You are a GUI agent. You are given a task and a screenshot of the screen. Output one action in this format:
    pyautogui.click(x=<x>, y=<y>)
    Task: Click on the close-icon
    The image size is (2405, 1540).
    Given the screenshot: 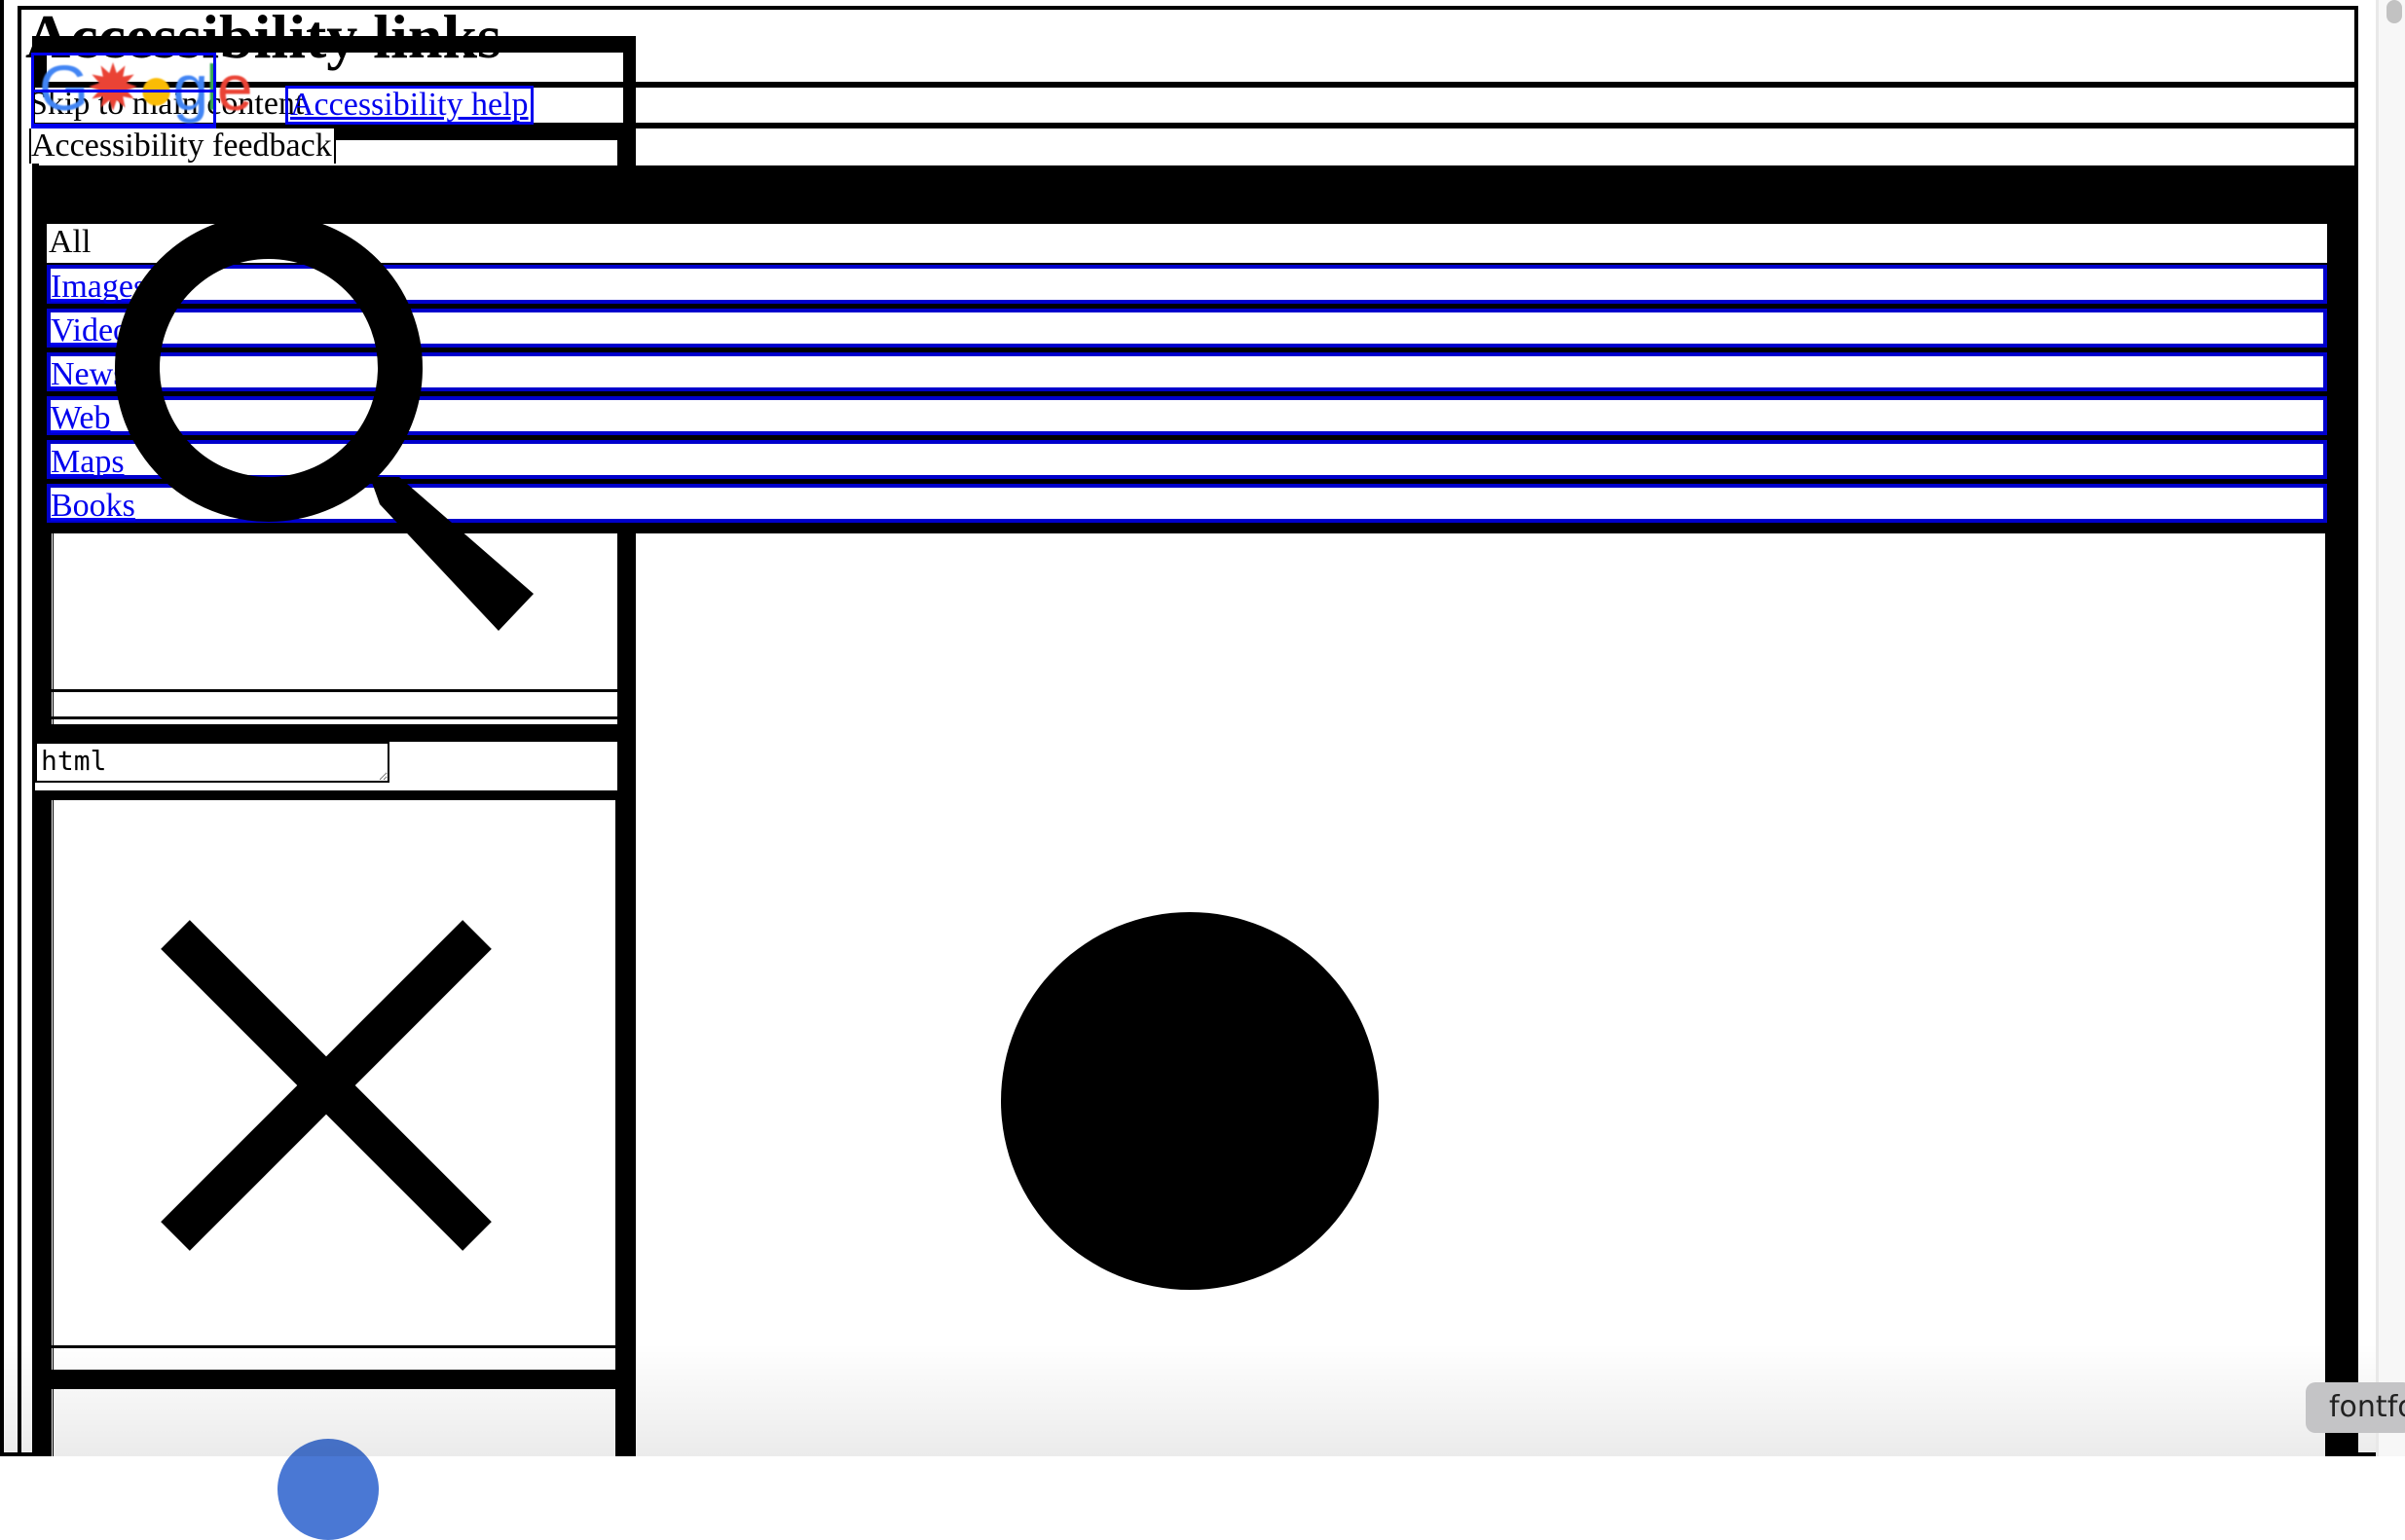 What is the action you would take?
    pyautogui.click(x=326, y=1085)
    